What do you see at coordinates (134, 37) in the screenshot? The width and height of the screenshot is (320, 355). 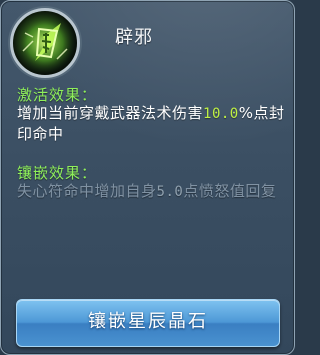 I see `item-name: 辟邪` at bounding box center [134, 37].